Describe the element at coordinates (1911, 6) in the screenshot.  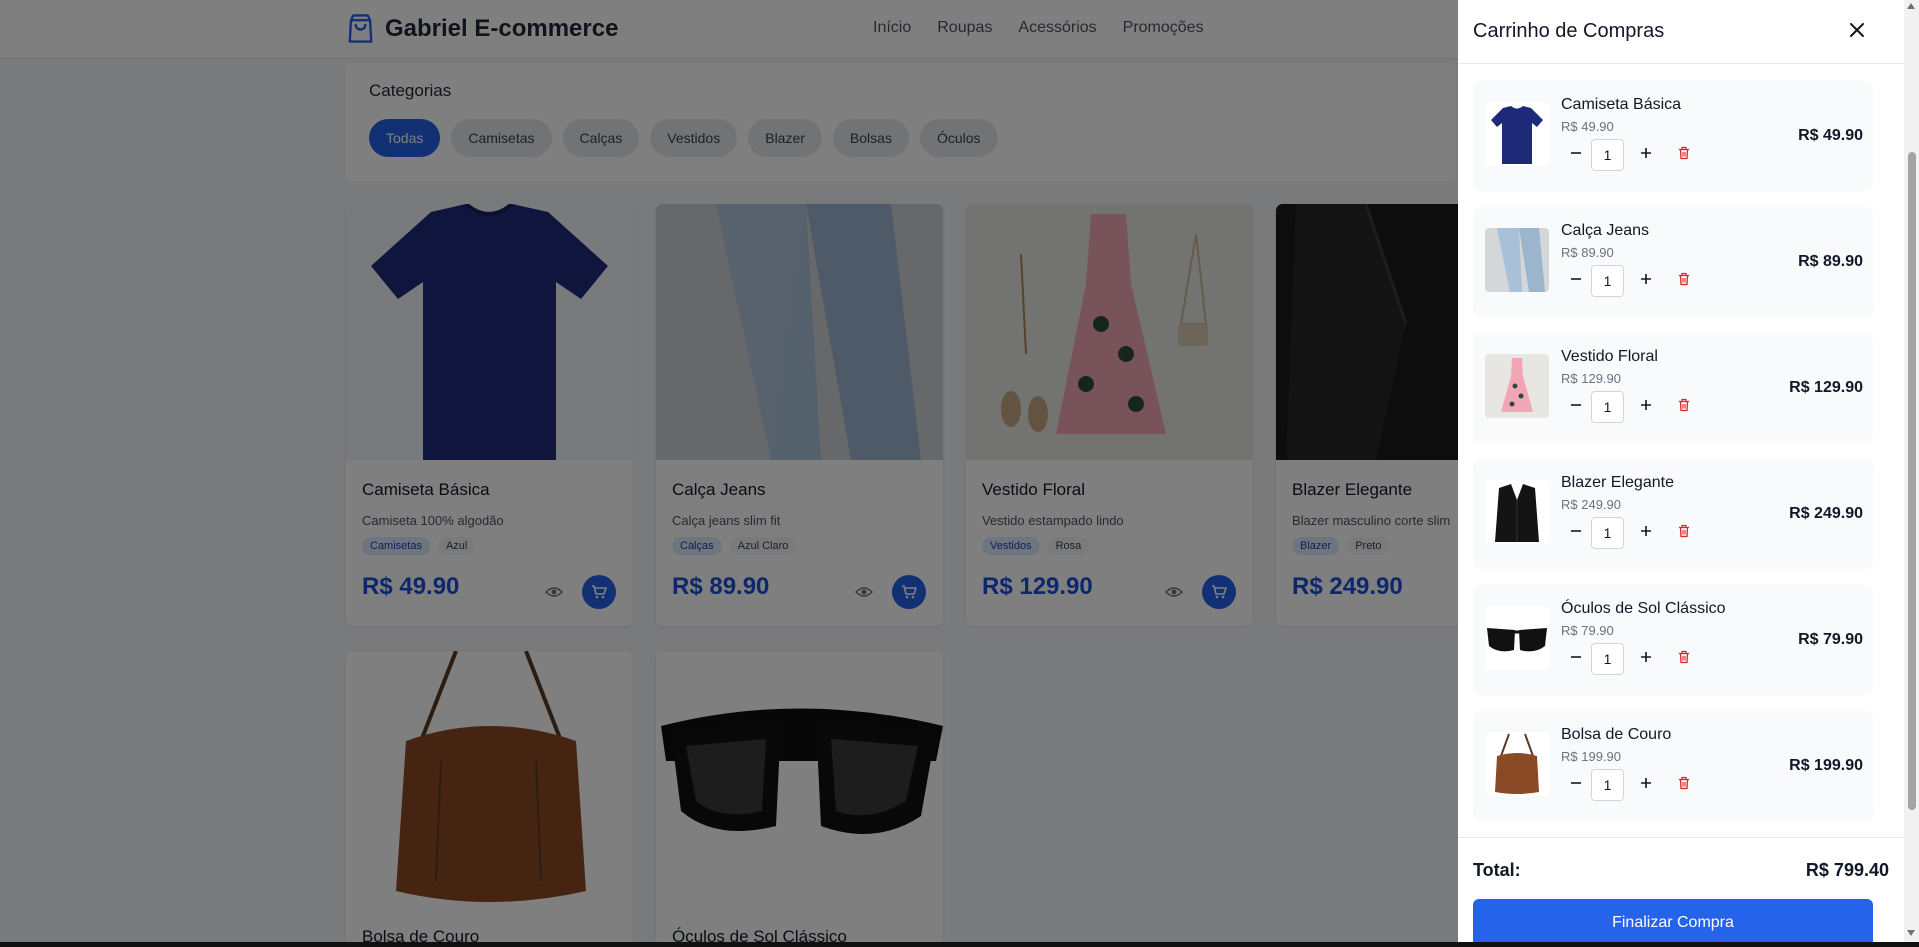
I see `scroll-up-icon` at that location.